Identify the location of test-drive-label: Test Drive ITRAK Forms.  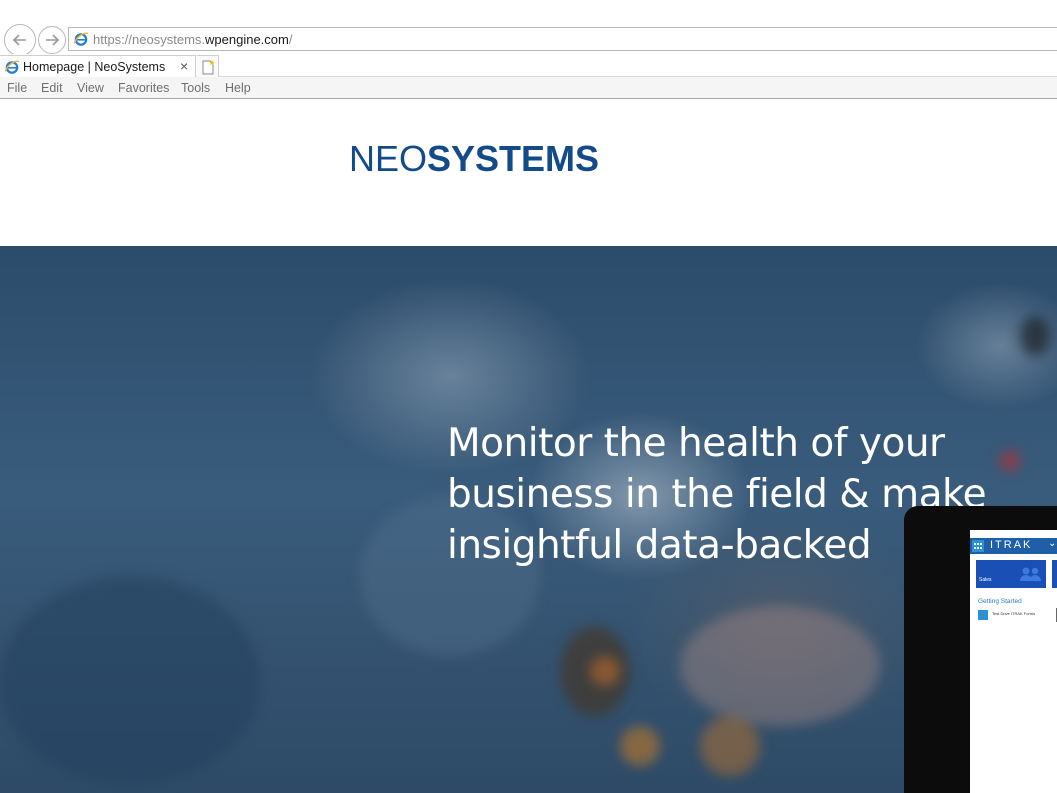
(1014, 613).